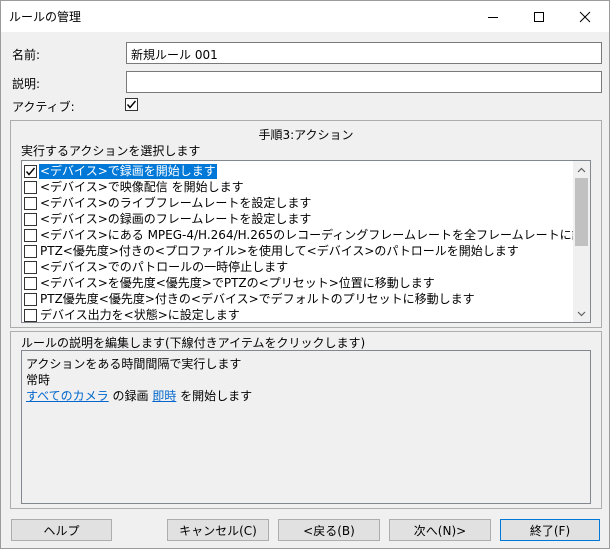 The width and height of the screenshot is (610, 549). I want to click on name-field-value: 新規ルール 001, so click(174, 55).